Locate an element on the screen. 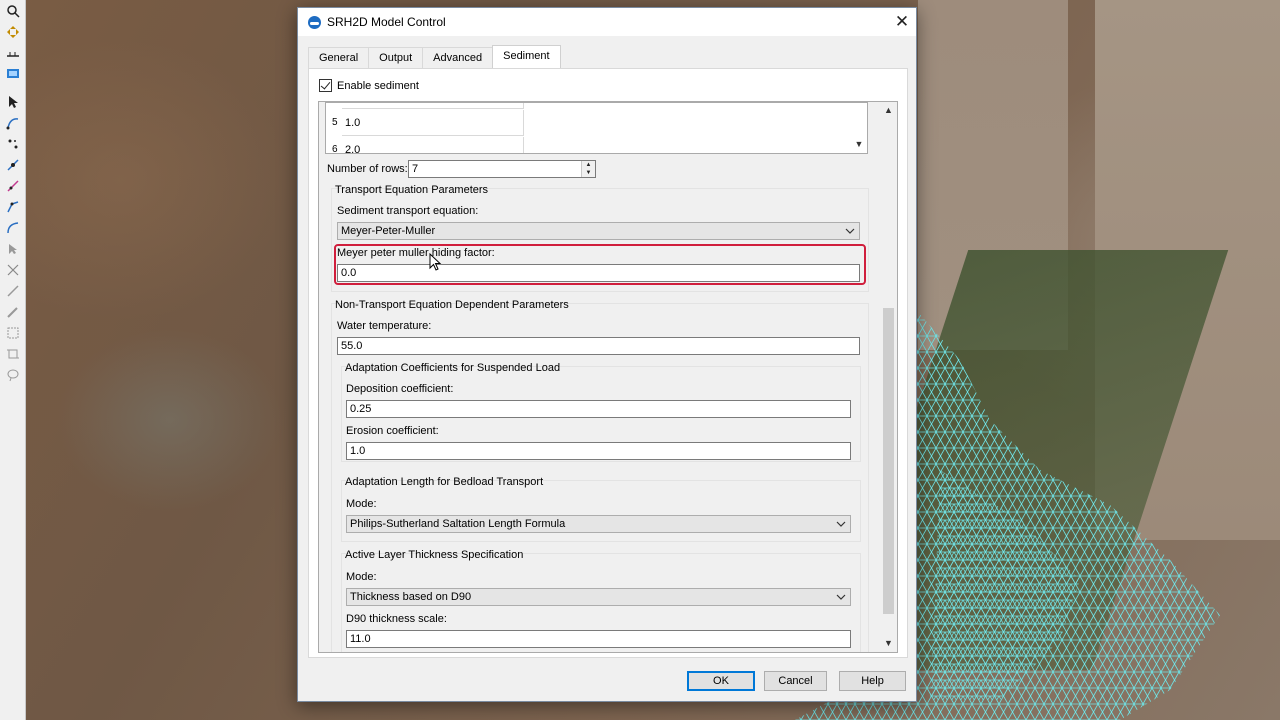 This screenshot has height=720, width=1280. vertical-scrollbar: ▲ ▼ is located at coordinates (888, 377).